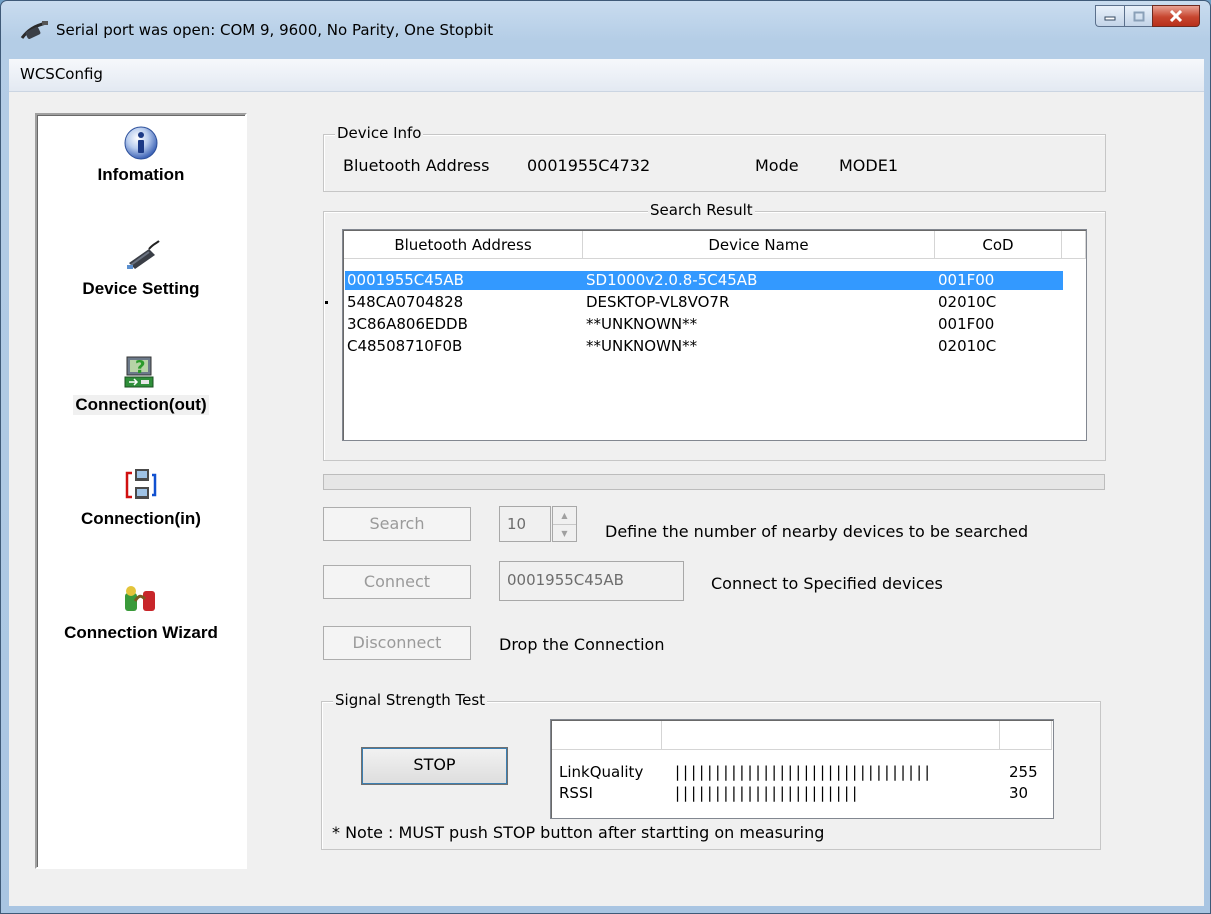 This screenshot has height=914, width=1211. I want to click on column-header-device-name: Device Name, so click(759, 245).